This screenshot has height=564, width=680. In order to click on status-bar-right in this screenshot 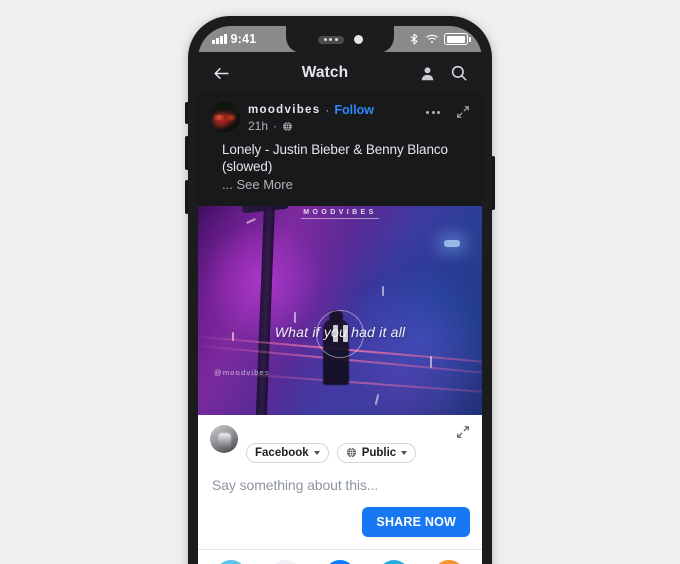, I will do `click(433, 39)`.